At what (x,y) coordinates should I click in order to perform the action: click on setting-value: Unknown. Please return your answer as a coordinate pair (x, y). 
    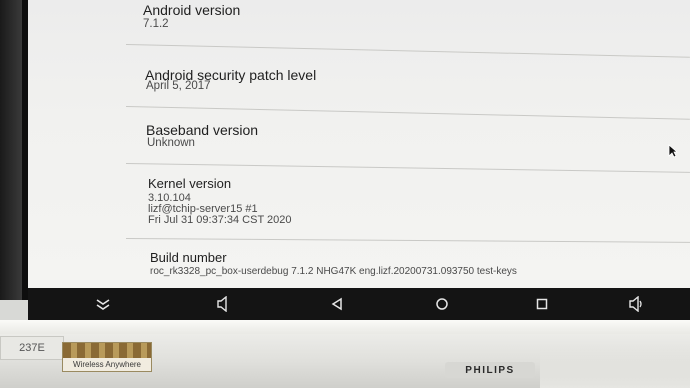
    Looking at the image, I should click on (171, 143).